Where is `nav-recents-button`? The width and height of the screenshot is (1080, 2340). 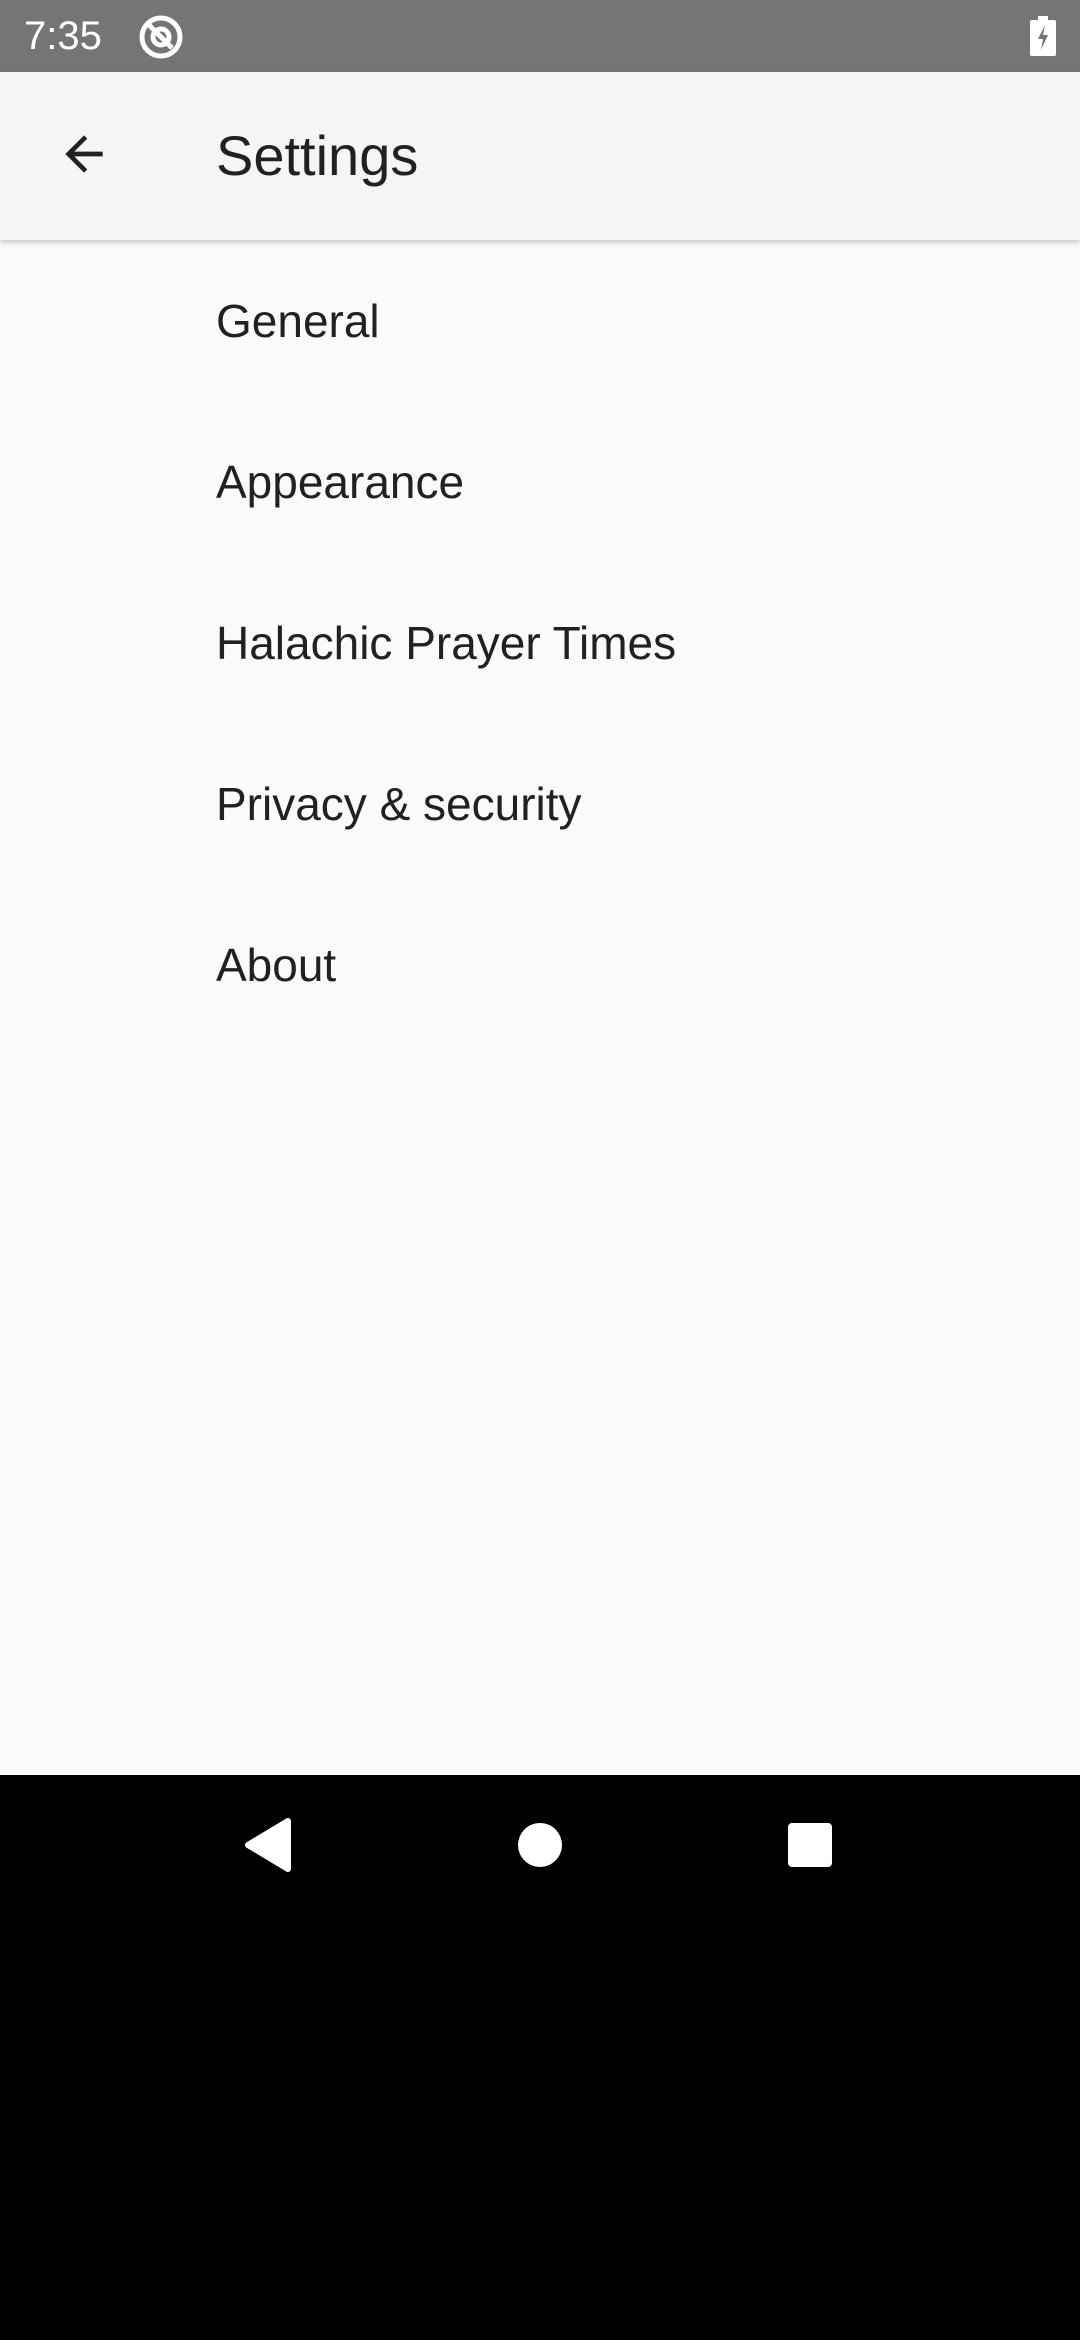 nav-recents-button is located at coordinates (810, 1847).